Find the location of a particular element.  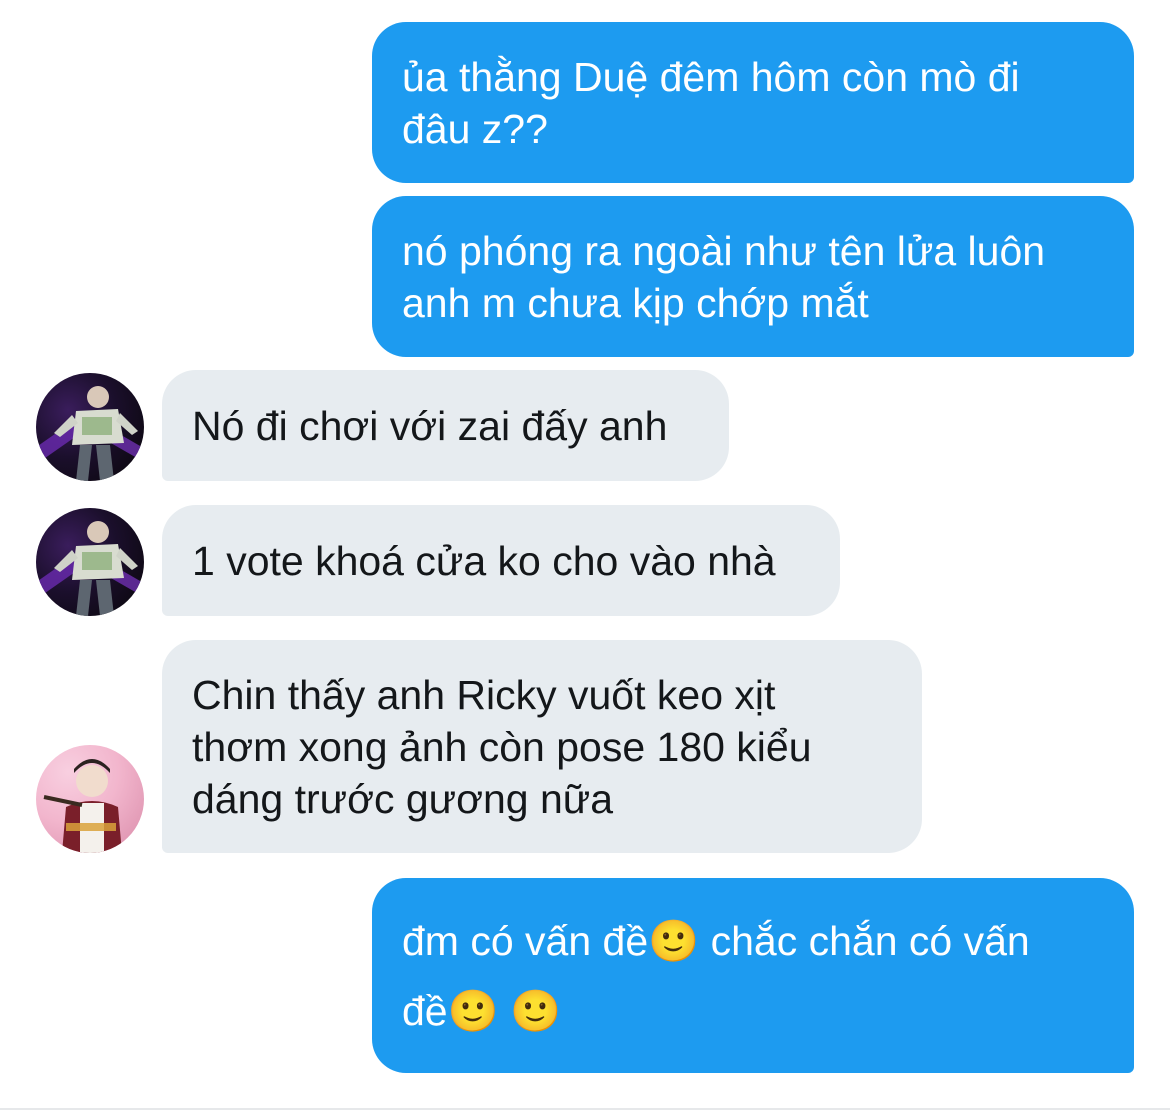

incoming-message-bubble: 1 vote khoá cửa ko cho vào nhà is located at coordinates (501, 560).